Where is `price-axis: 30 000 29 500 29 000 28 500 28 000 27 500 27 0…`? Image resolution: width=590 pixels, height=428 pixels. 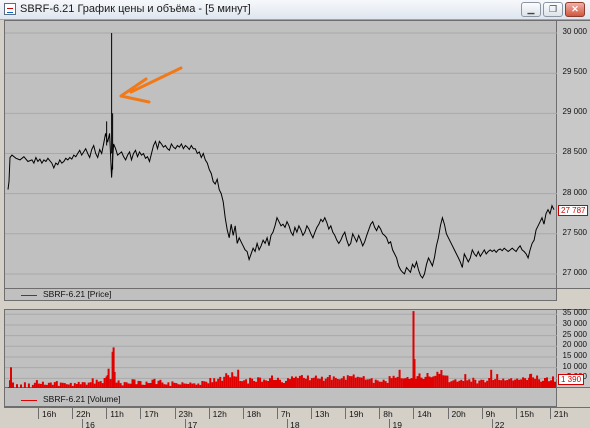 price-axis: 30 000 29 500 29 000 28 500 28 000 27 500 27 0… is located at coordinates (573, 154).